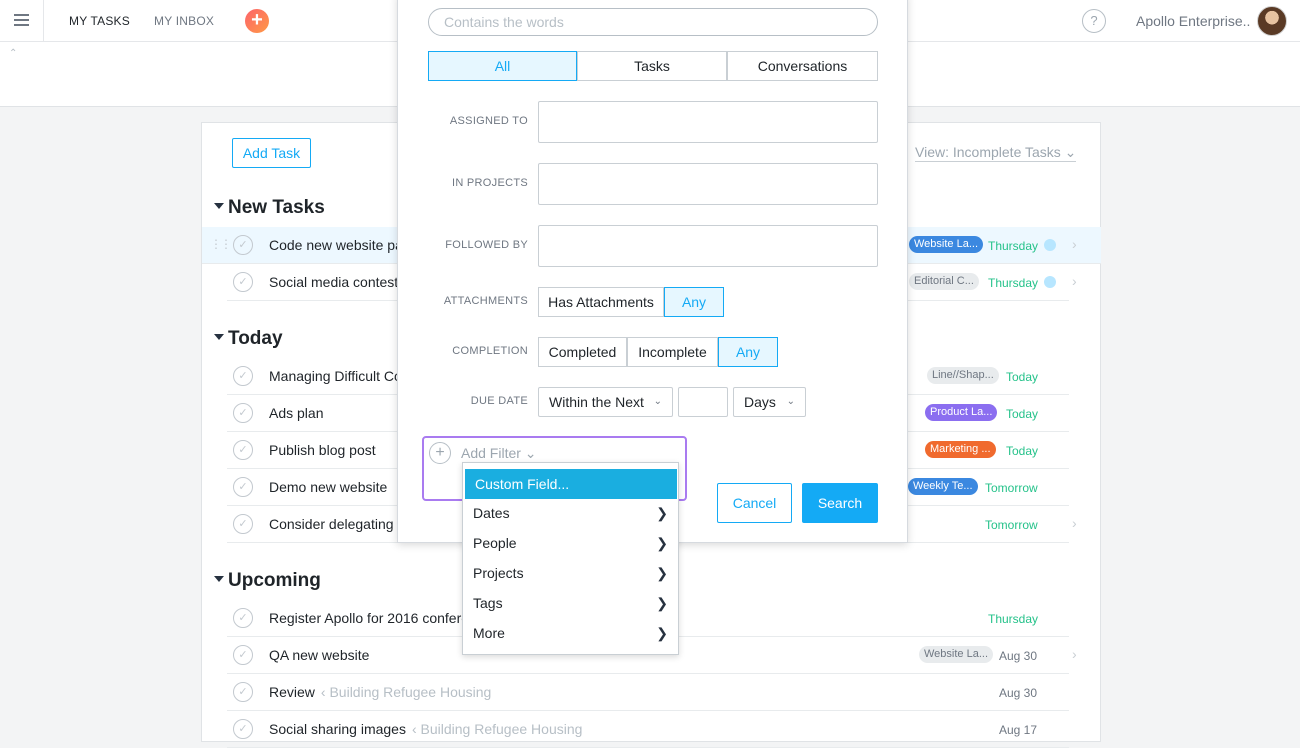 Image resolution: width=1300 pixels, height=748 pixels. Describe the element at coordinates (662, 543) in the screenshot. I see `chevron-right-icon: ❯` at that location.